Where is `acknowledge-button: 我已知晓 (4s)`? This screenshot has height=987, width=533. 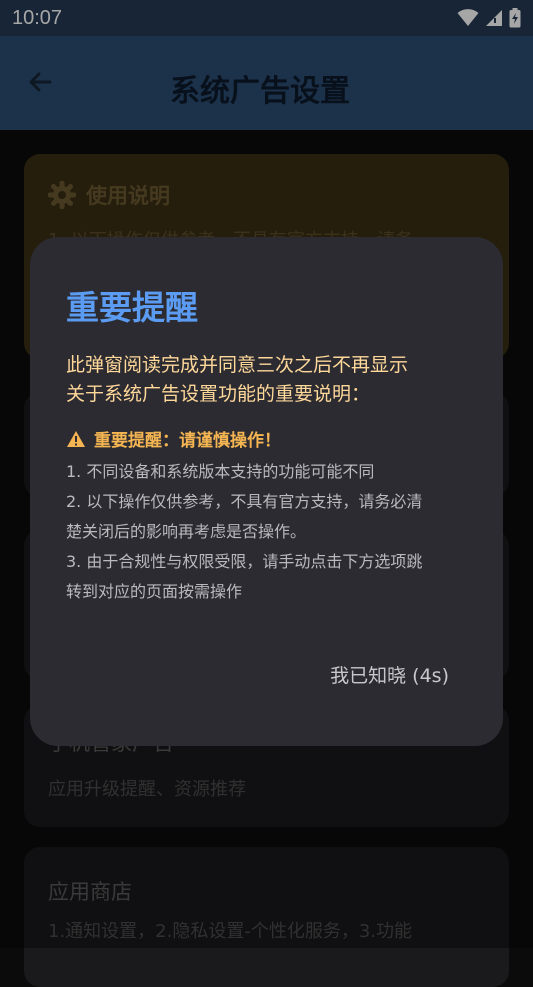
acknowledge-button: 我已知晓 (4s) is located at coordinates (389, 674).